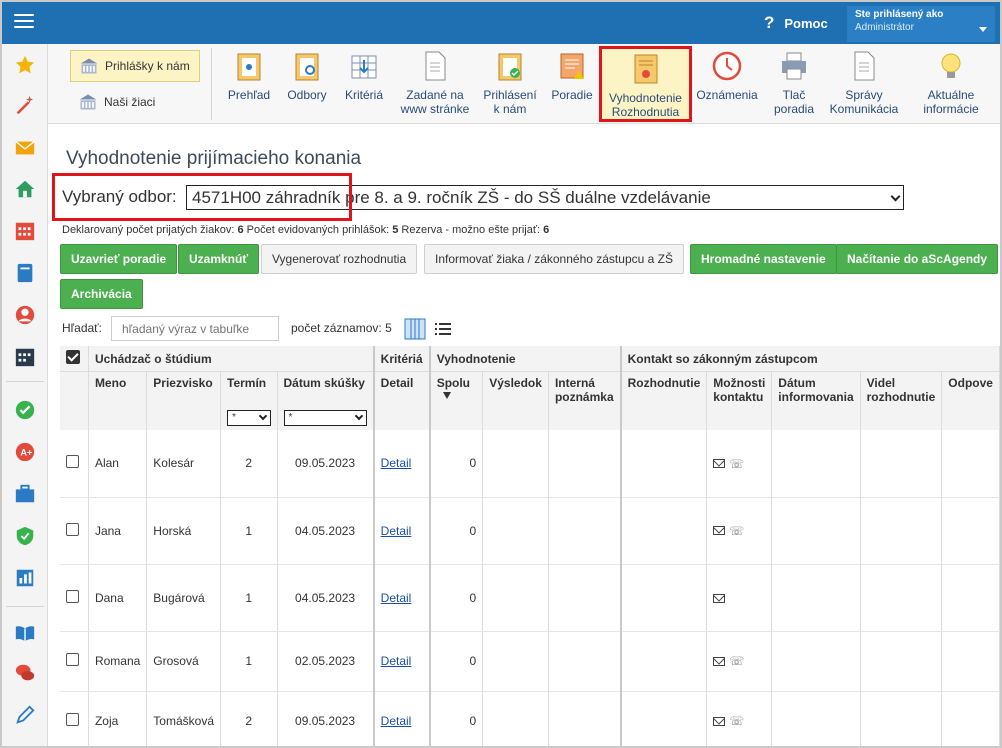 The height and width of the screenshot is (748, 1002). What do you see at coordinates (510, 67) in the screenshot?
I see `clipboard-check-icon` at bounding box center [510, 67].